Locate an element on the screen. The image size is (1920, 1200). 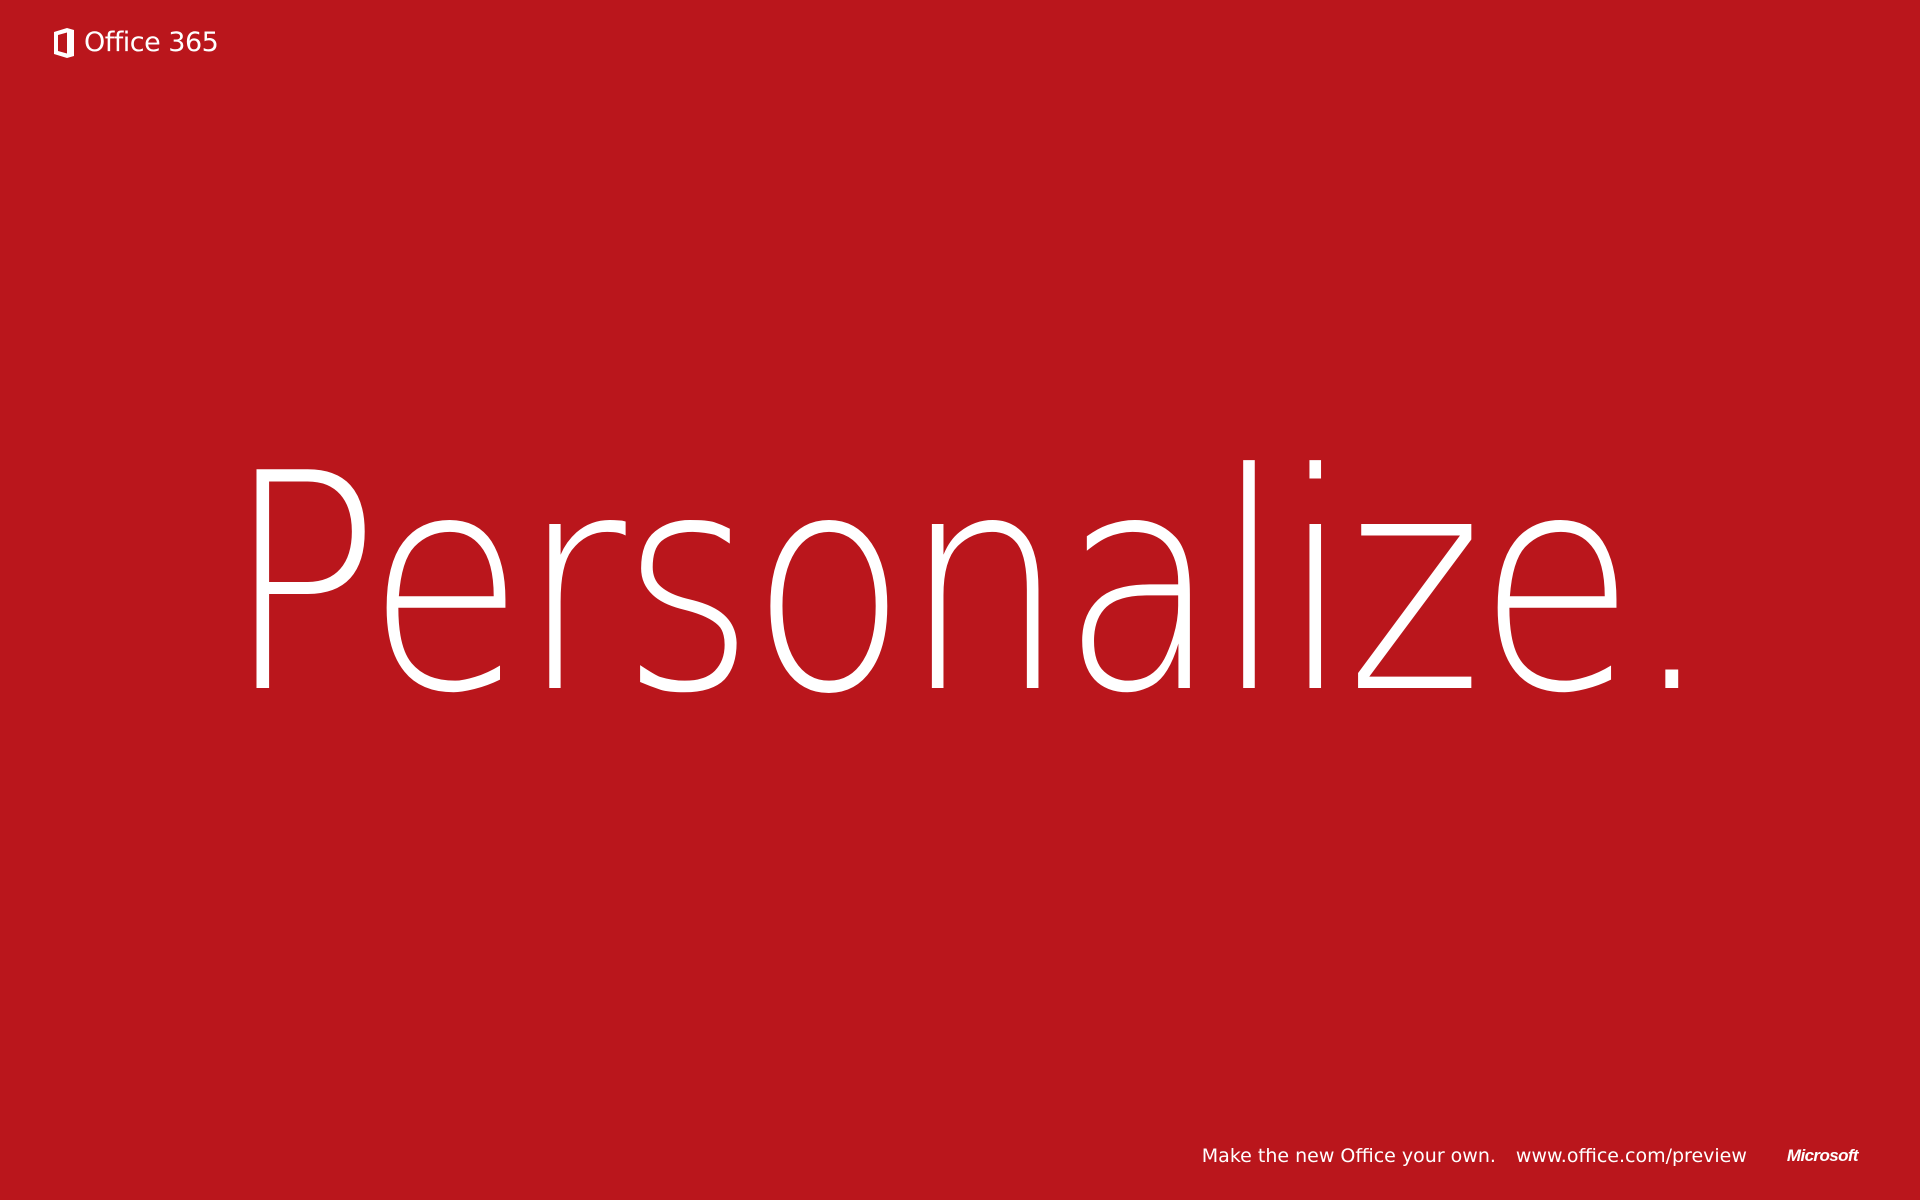
microsoft-logo: Microsoft is located at coordinates (1822, 1155).